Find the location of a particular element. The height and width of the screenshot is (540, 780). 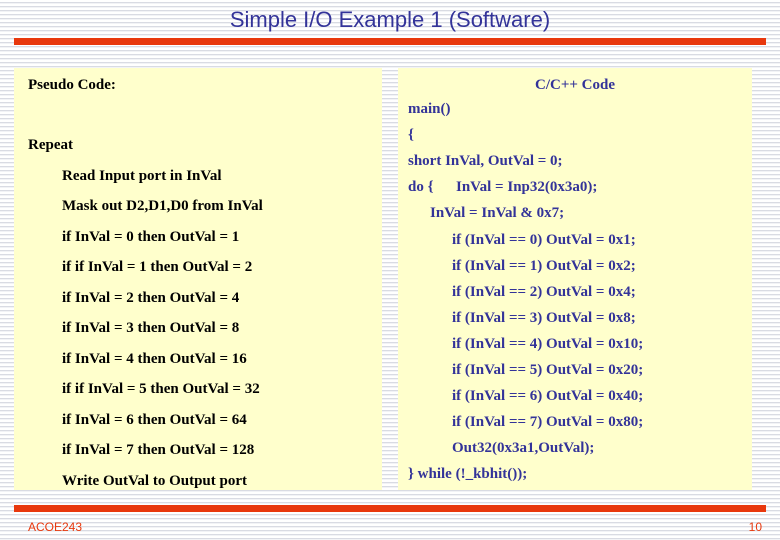

c-code-line: if (InVal == 3) OutVal = 0x8; is located at coordinates (544, 318).